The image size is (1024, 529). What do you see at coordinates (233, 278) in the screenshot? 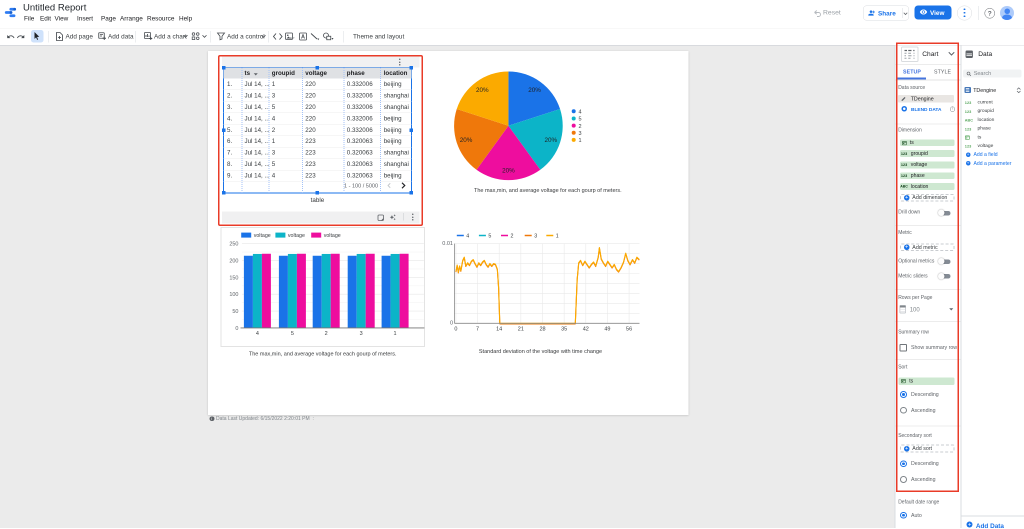
I see `svg-text: 150` at bounding box center [233, 278].